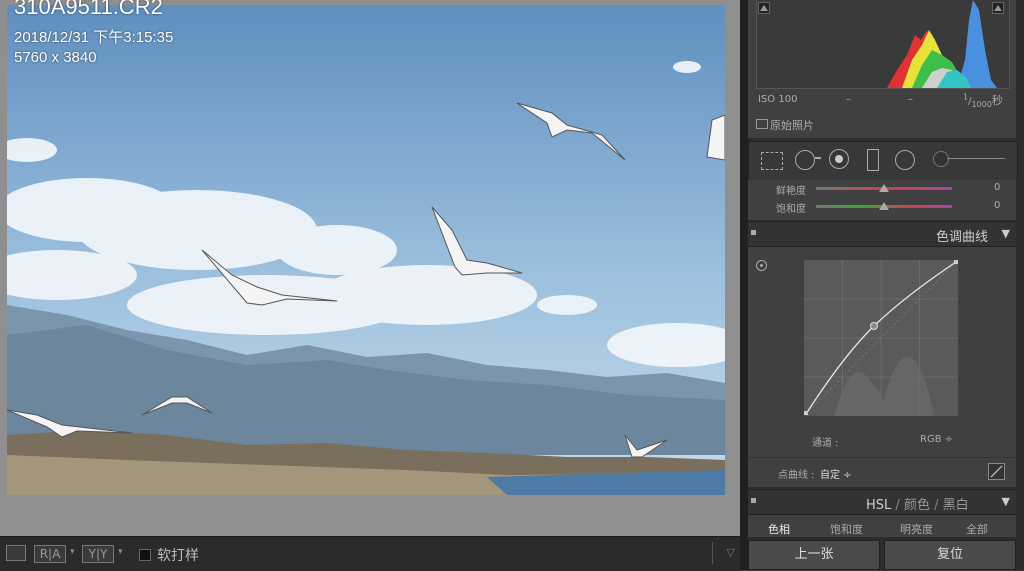 This screenshot has width=1024, height=571. What do you see at coordinates (983, 100) in the screenshot?
I see `shutter-speed-value: 1/1000秒` at bounding box center [983, 100].